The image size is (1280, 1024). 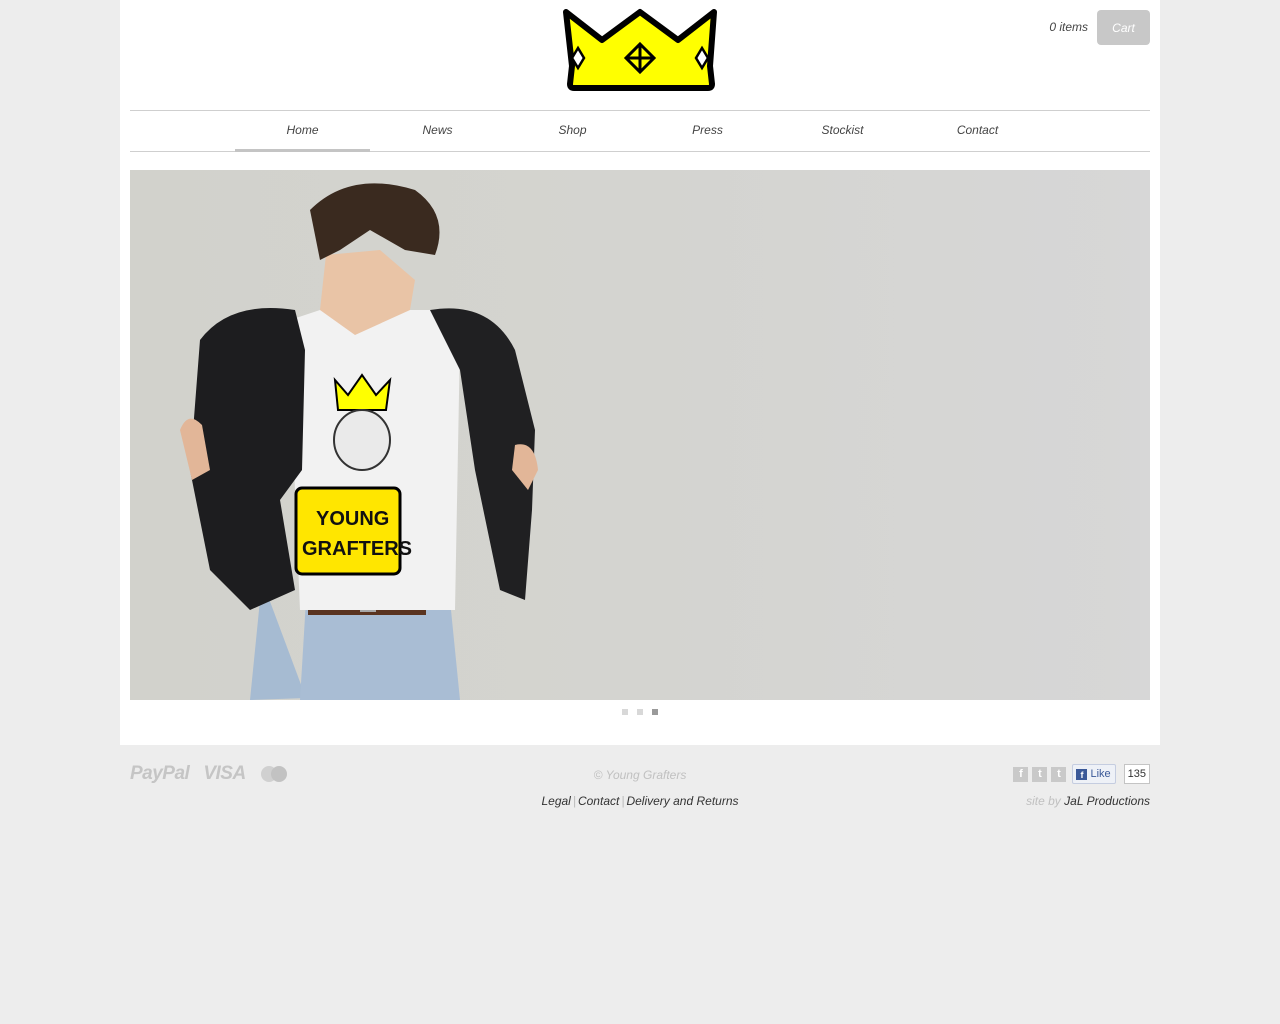 I want to click on nav-item-shop: Shop, so click(x=572, y=131).